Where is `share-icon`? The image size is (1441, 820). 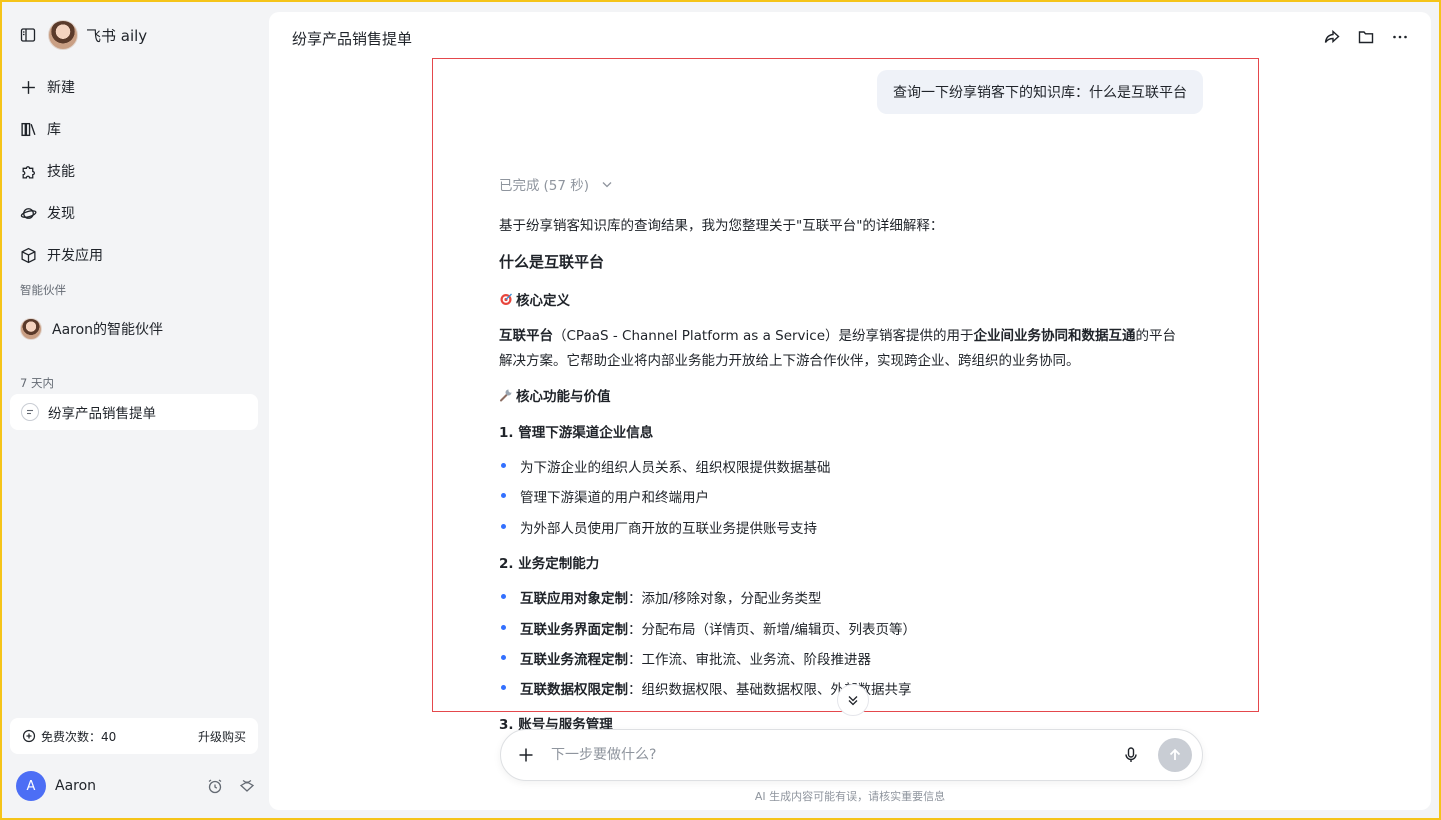
share-icon is located at coordinates (1332, 37).